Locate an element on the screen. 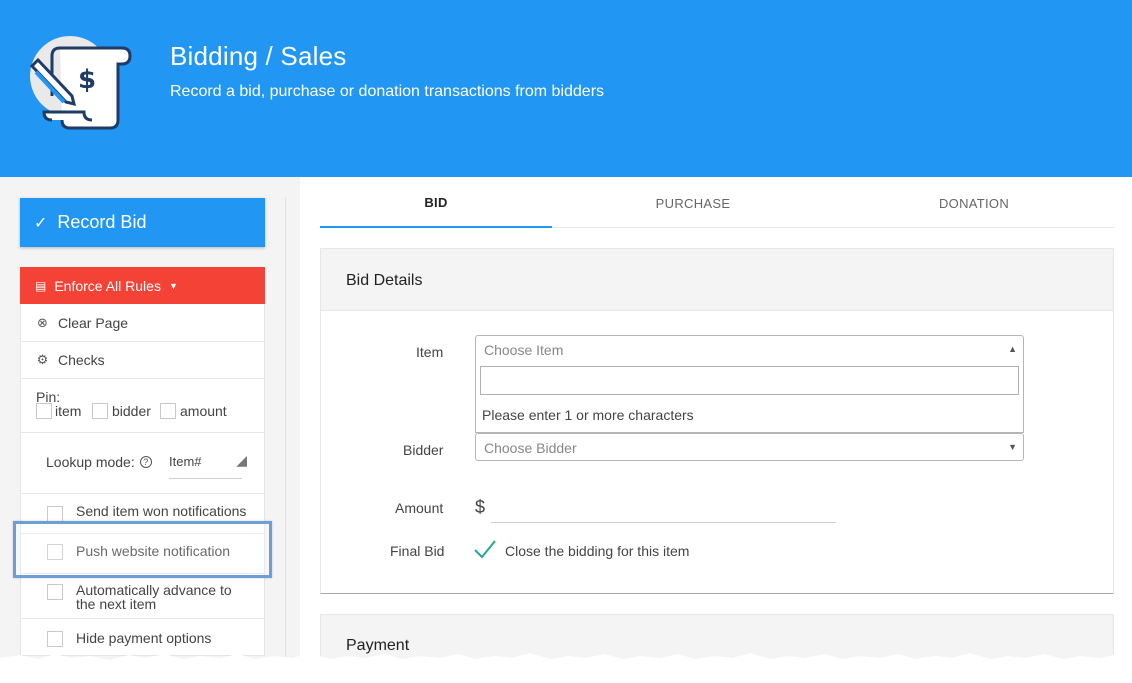 This screenshot has width=1132, height=683. item-select: Choose Item ▲ is located at coordinates (749, 349).